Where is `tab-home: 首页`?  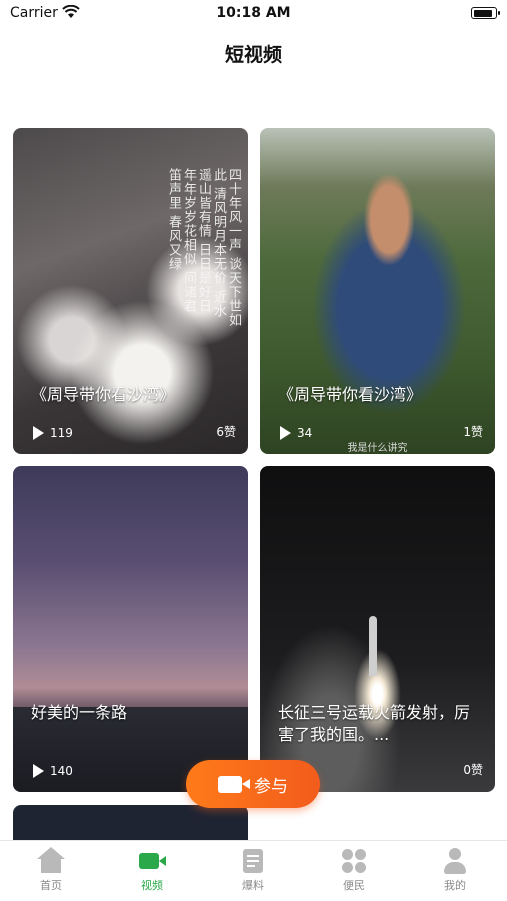
tab-home: 首页 is located at coordinates (51, 870).